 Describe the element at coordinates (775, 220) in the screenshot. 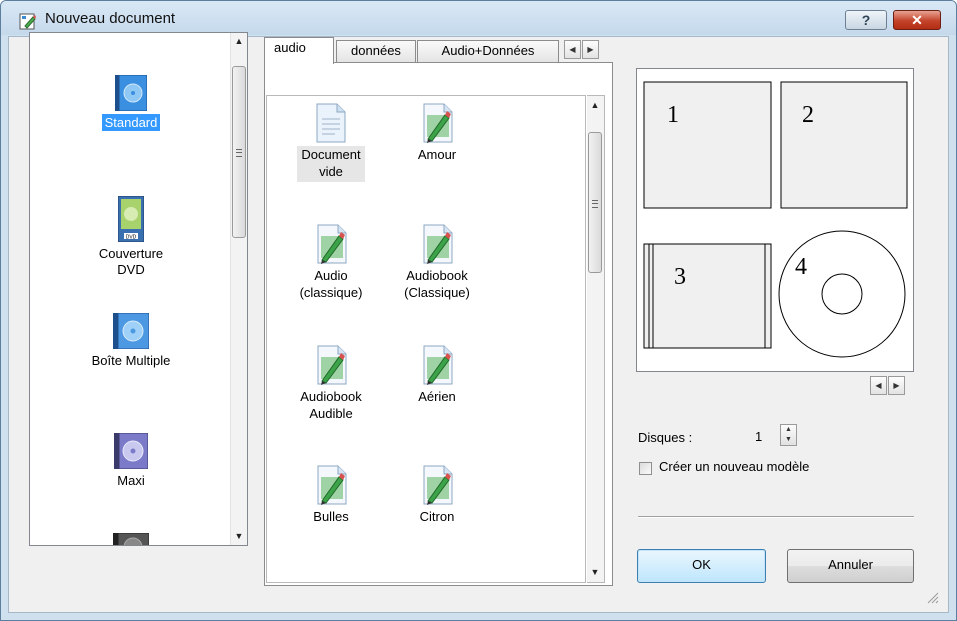

I see `layout-preview: 1 2 3 4` at that location.